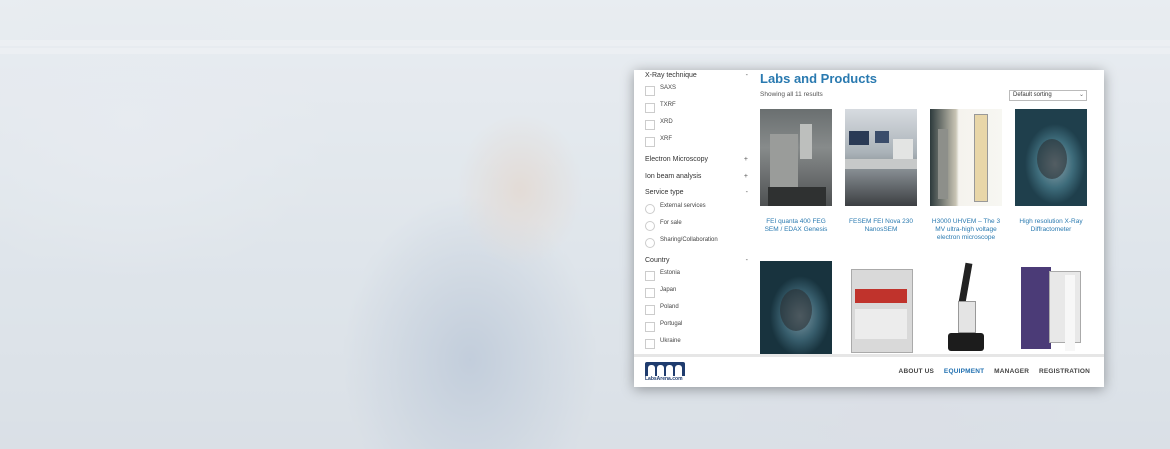 This screenshot has height=449, width=1170. What do you see at coordinates (696, 176) in the screenshot?
I see `facet-ion-beam-analysis: Ion beam analysis +` at bounding box center [696, 176].